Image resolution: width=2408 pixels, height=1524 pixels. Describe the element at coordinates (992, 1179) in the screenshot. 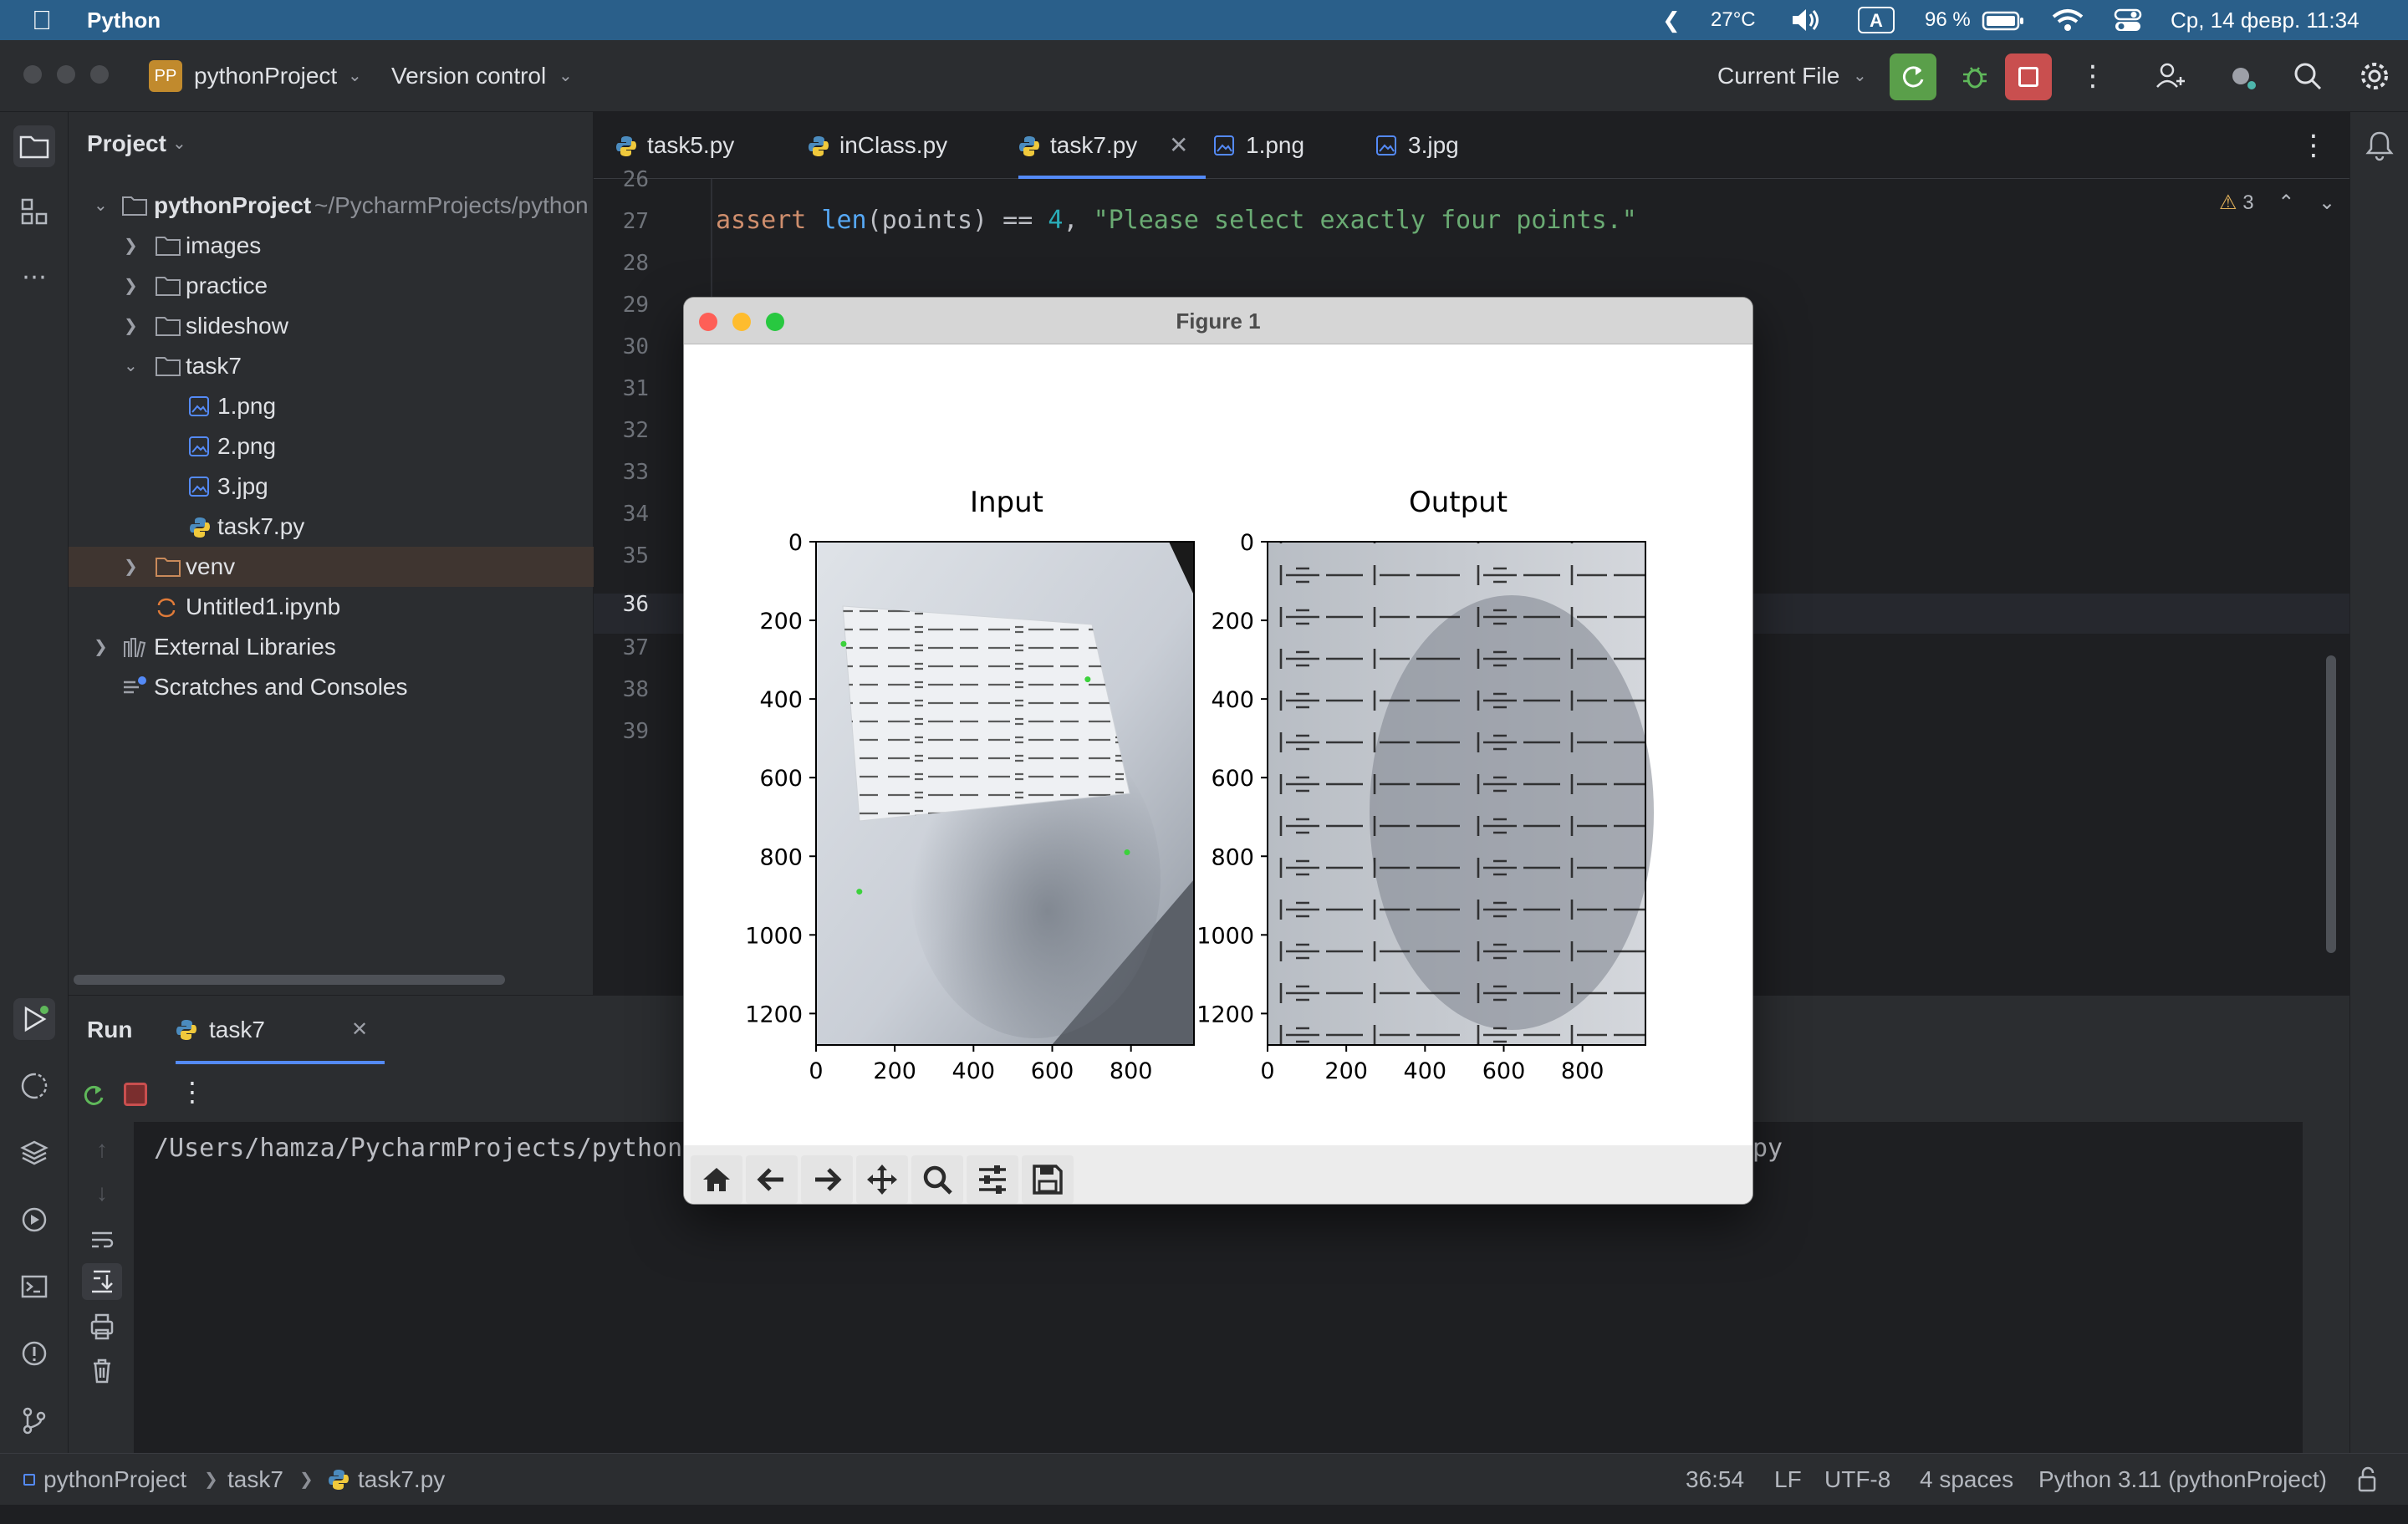

I see `subplots-config-button` at that location.